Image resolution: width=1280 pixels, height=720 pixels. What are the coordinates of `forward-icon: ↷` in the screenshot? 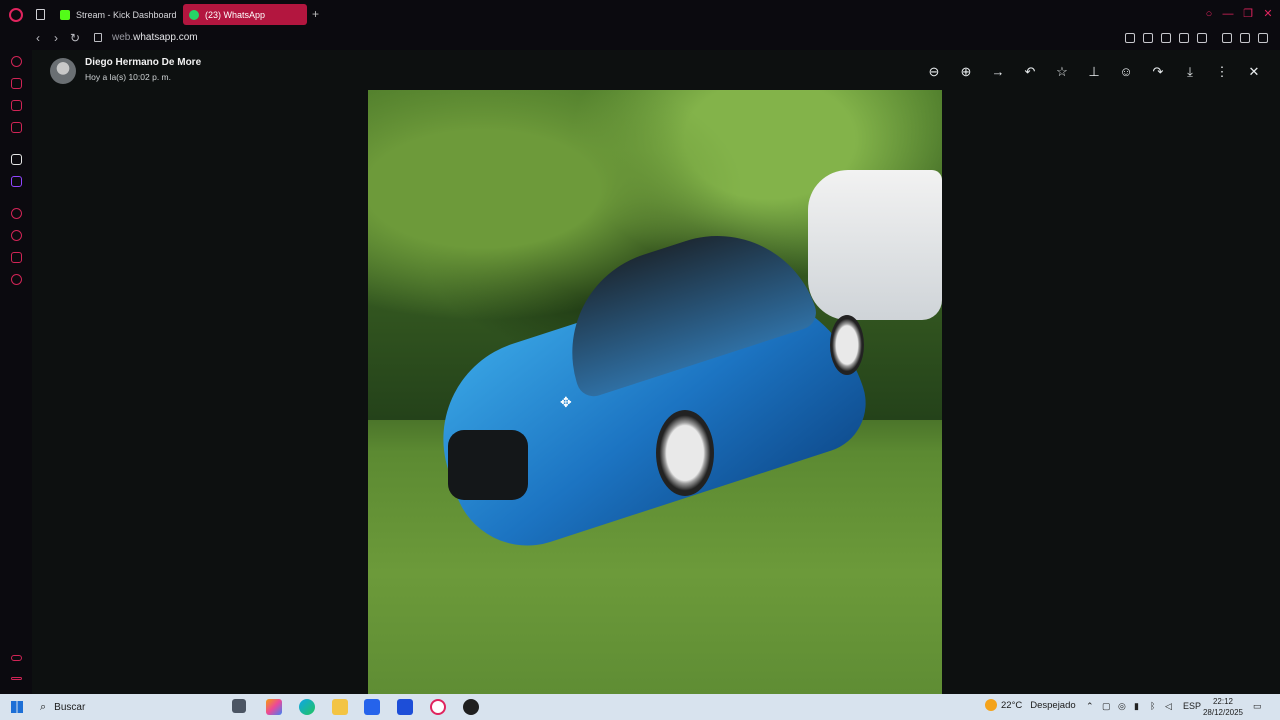 It's located at (1158, 71).